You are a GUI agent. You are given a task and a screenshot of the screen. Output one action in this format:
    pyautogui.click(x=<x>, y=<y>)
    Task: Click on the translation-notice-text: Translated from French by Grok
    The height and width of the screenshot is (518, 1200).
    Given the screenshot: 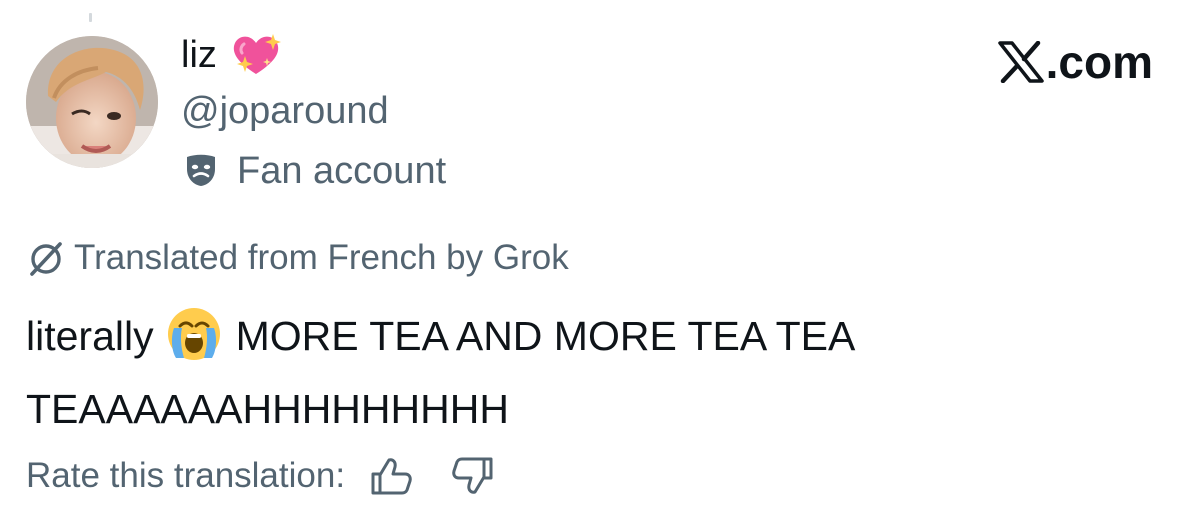 What is the action you would take?
    pyautogui.click(x=321, y=257)
    